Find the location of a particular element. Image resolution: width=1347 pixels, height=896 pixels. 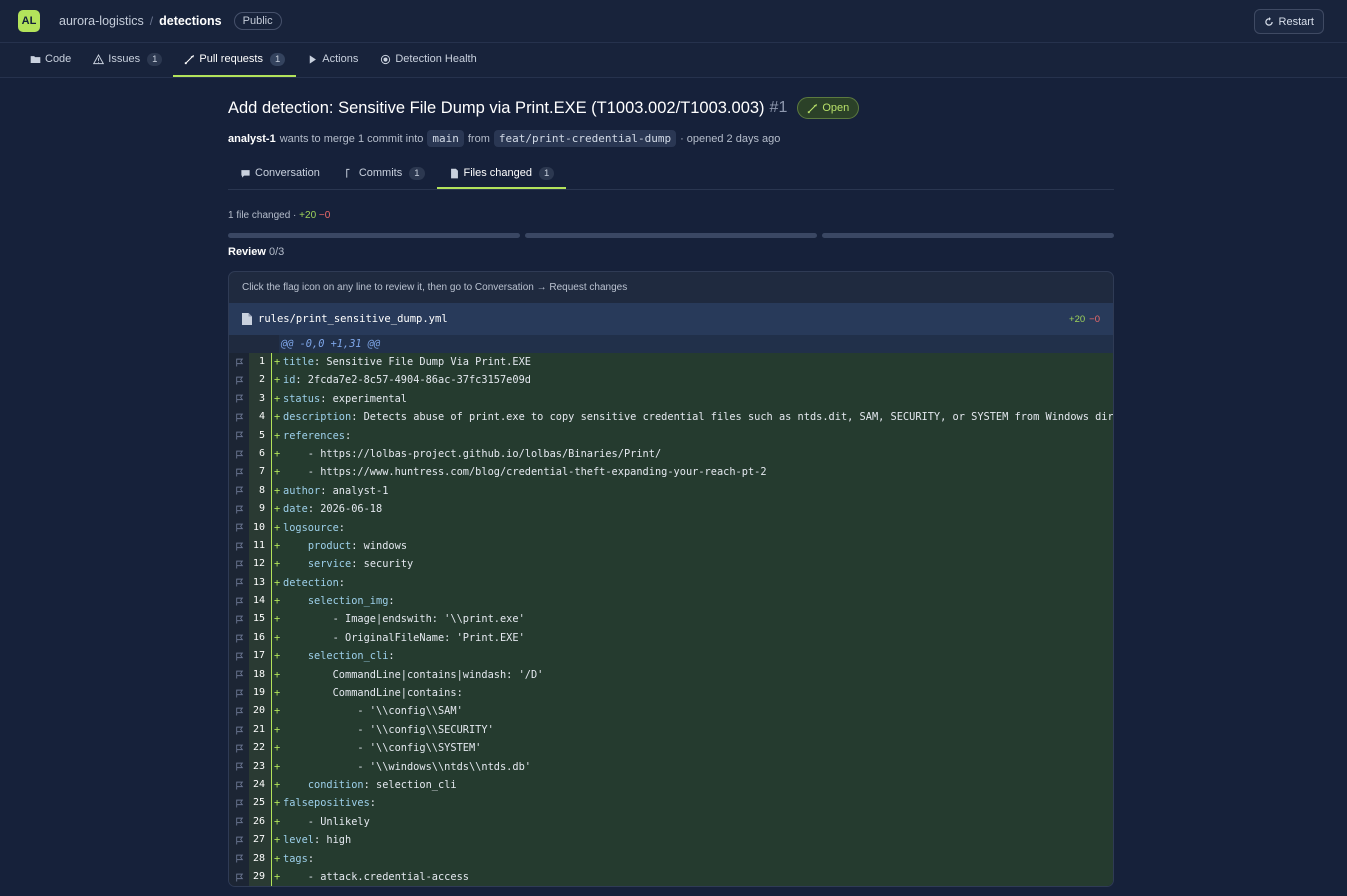

diff-line: 14 + selection_img: is located at coordinates (671, 601).